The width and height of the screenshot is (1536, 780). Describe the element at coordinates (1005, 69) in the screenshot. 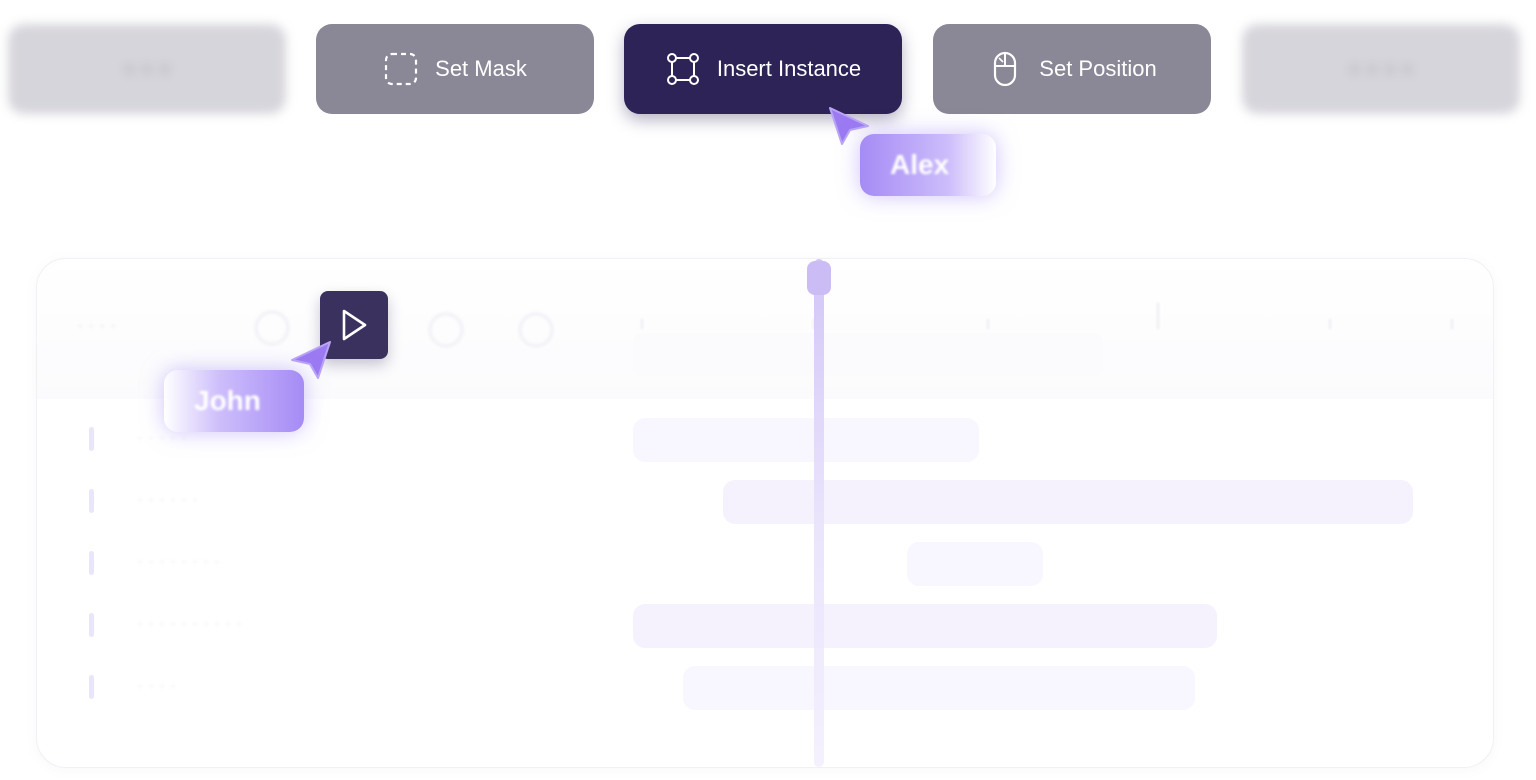

I see `mouse-icon` at that location.